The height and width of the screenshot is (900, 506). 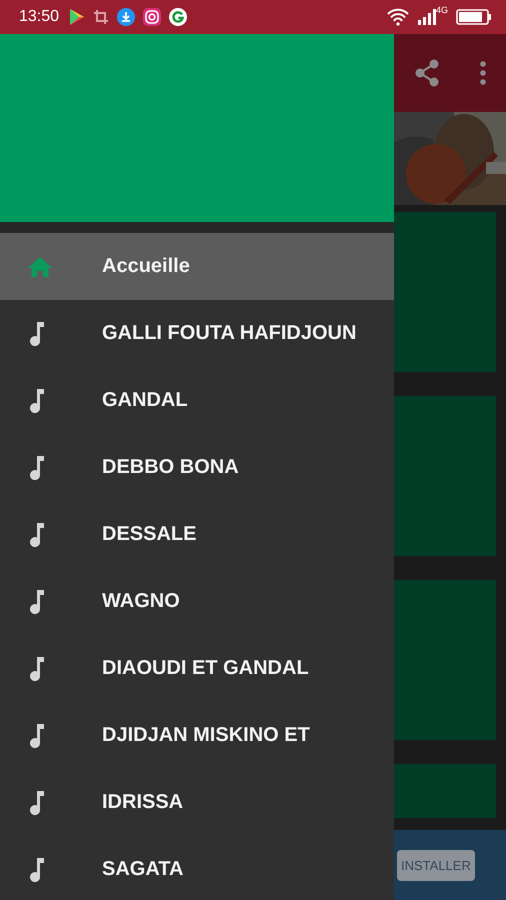 I want to click on wifi-icon, so click(x=398, y=17).